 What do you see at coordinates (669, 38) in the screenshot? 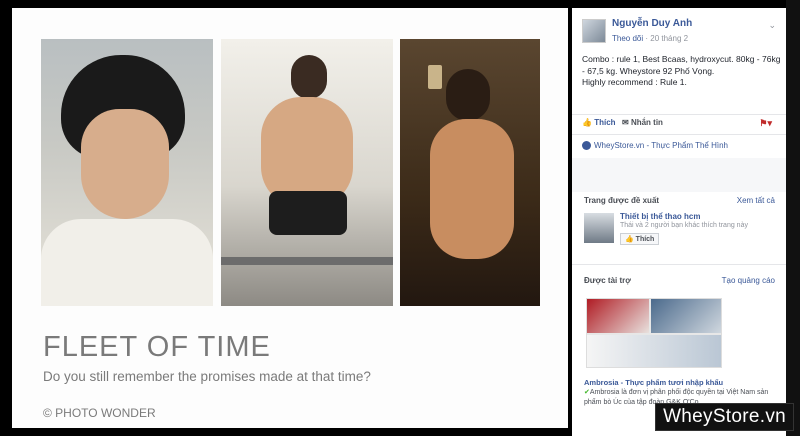
I see `post-time: 20 tháng 2` at bounding box center [669, 38].